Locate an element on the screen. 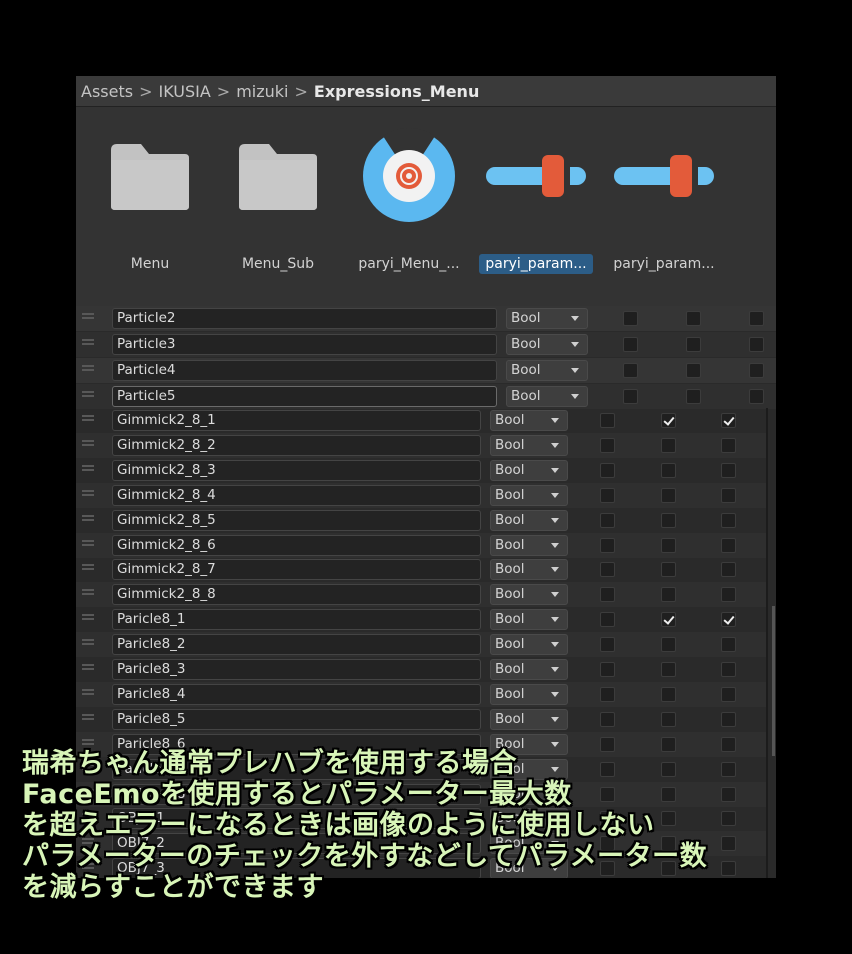  parameter-name-field: Gimmick2_8_6 is located at coordinates (296, 545).